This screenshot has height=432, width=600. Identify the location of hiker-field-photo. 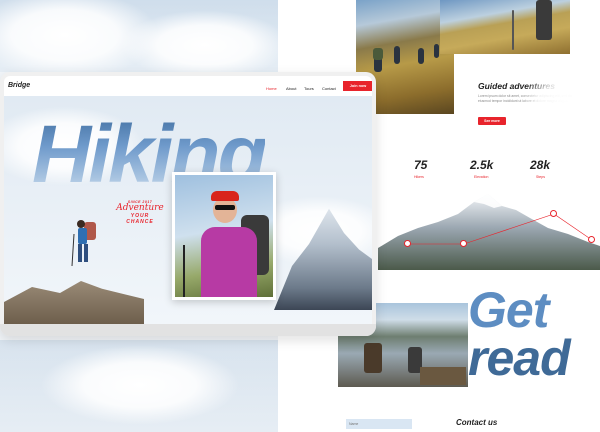
(505, 27).